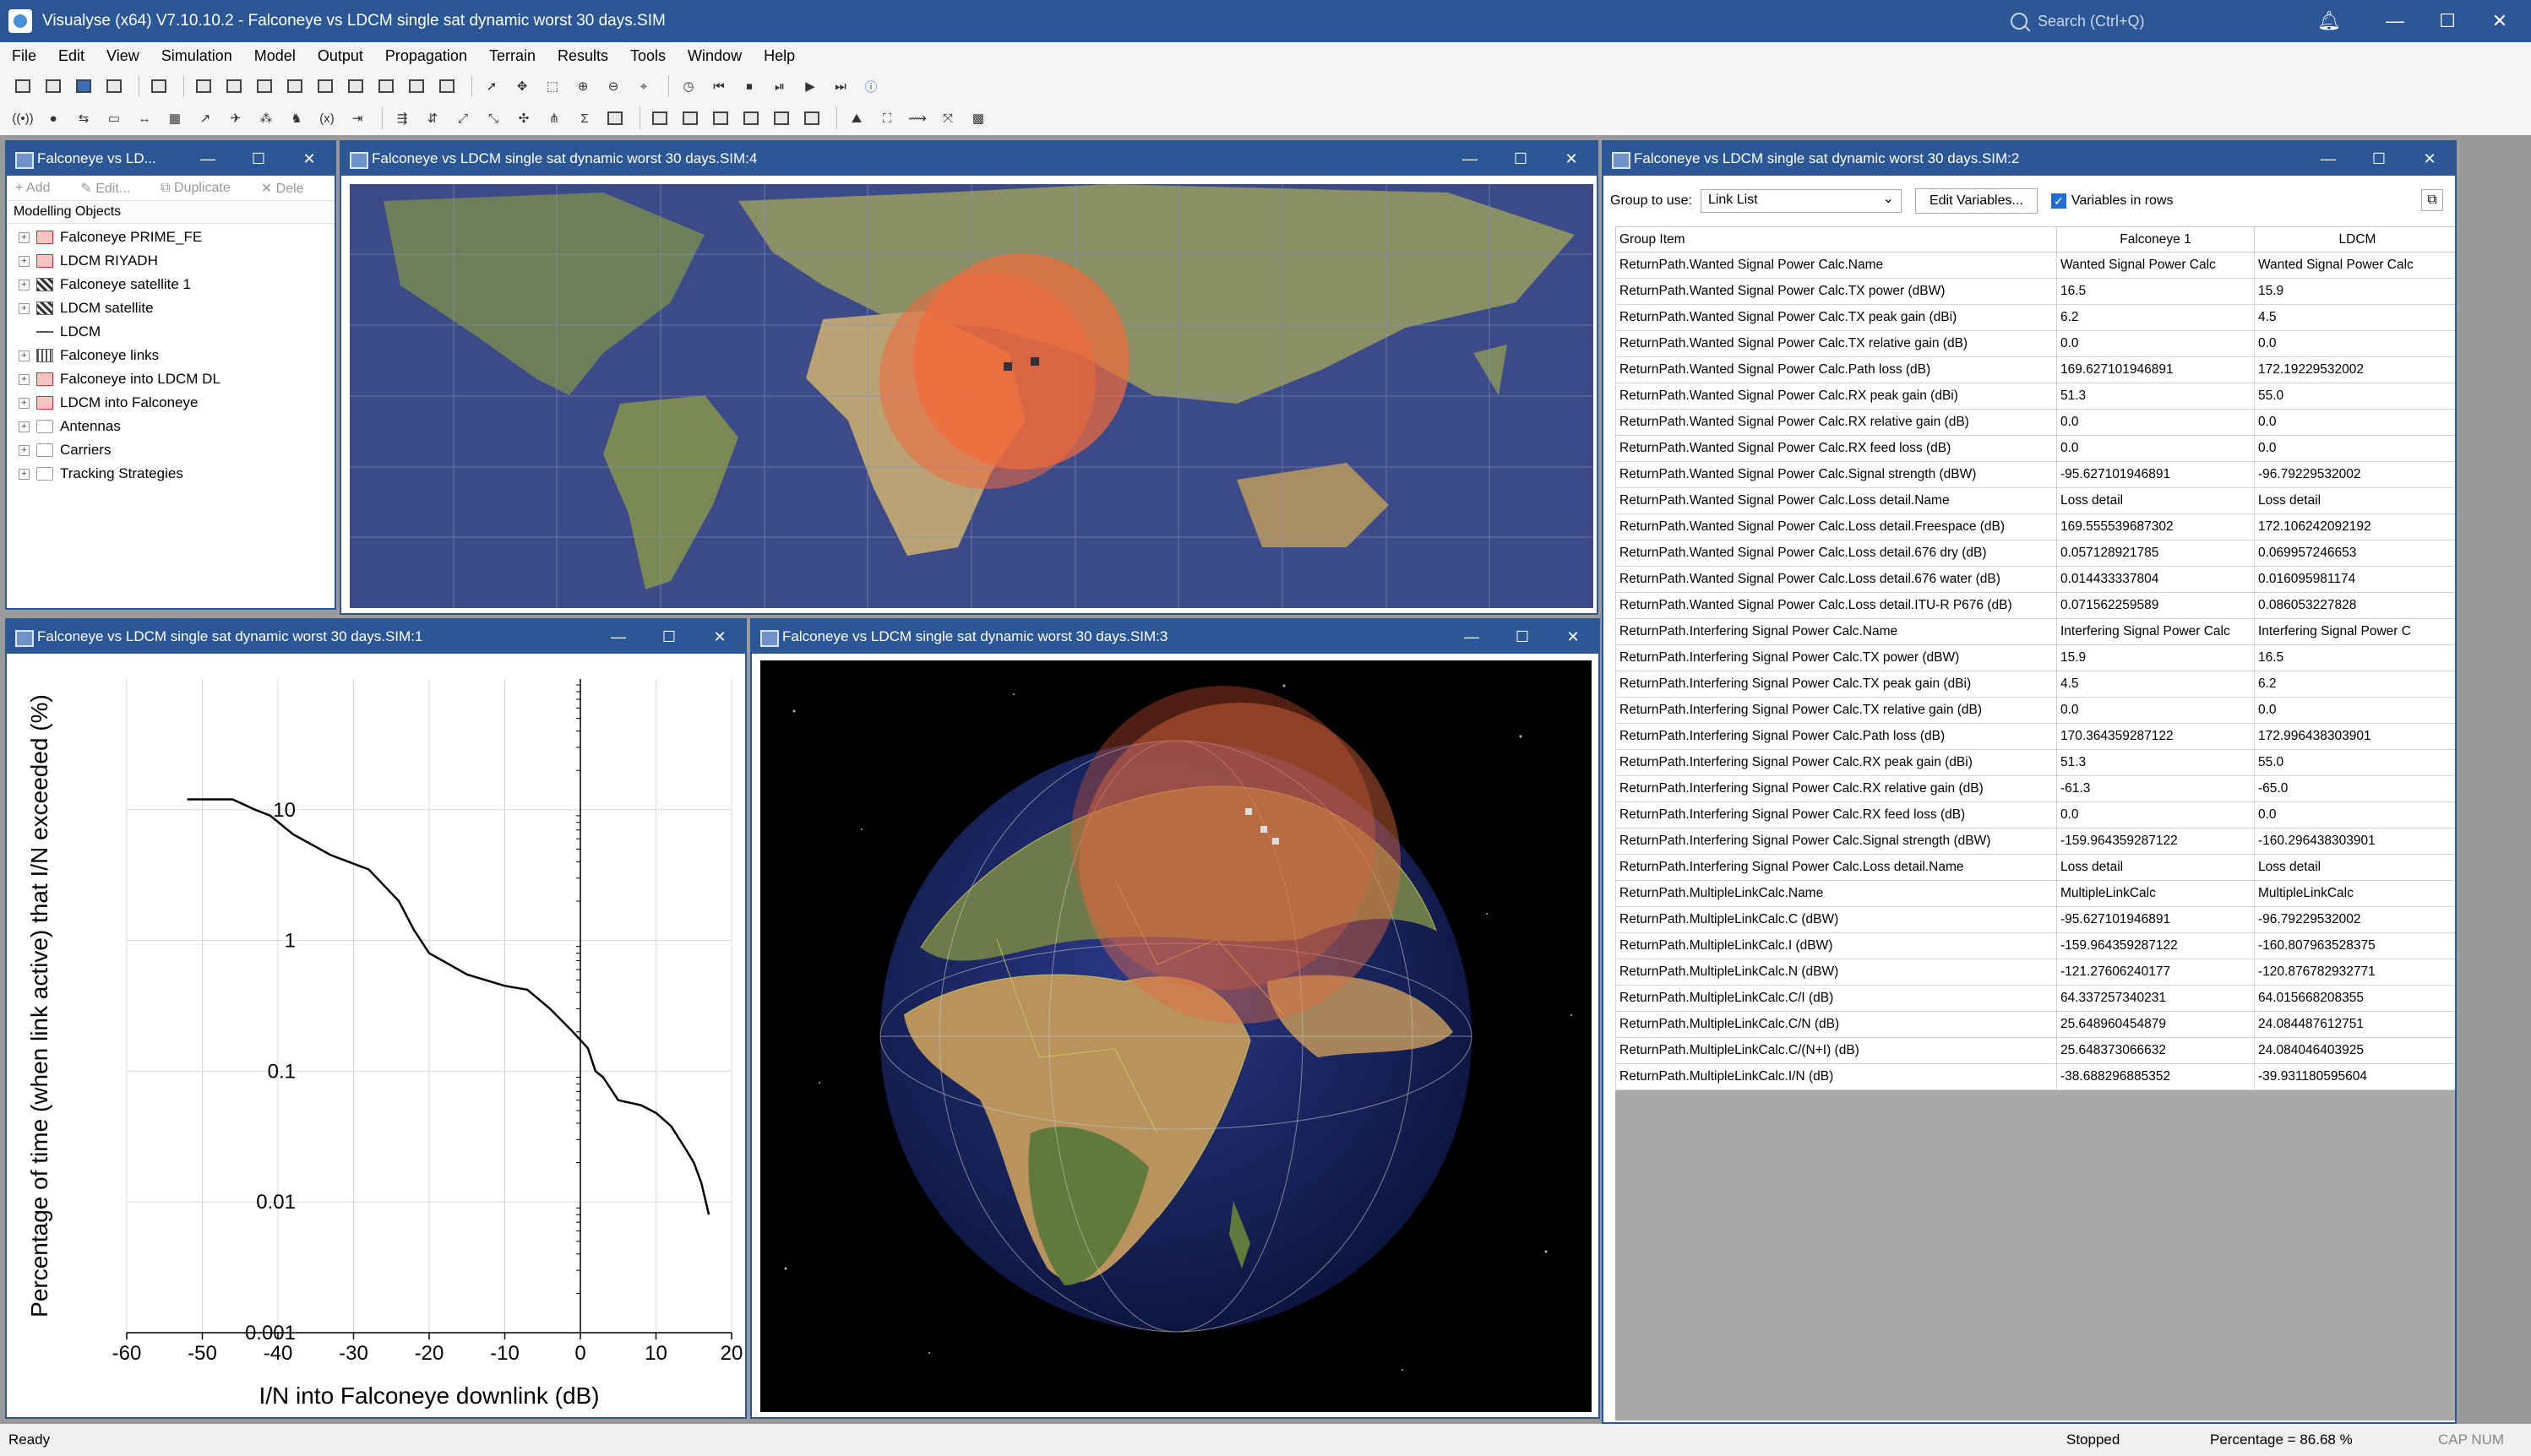 Image resolution: width=2531 pixels, height=1456 pixels. Describe the element at coordinates (358, 118) in the screenshot. I see `function-icon: ⇥` at that location.